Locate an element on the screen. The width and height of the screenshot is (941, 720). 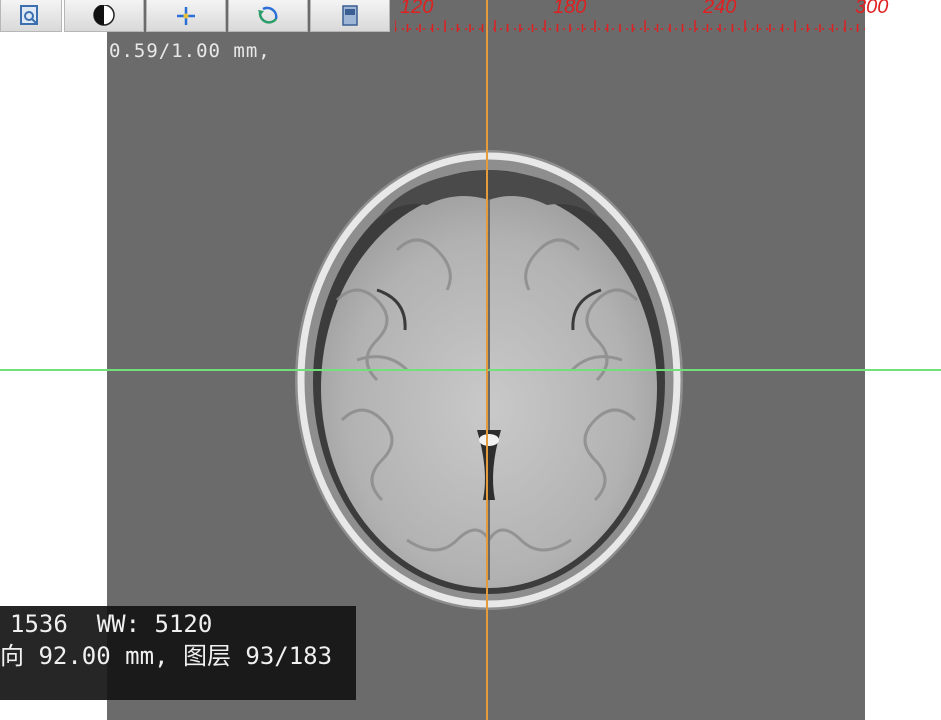
toolbar is located at coordinates (195, 16).